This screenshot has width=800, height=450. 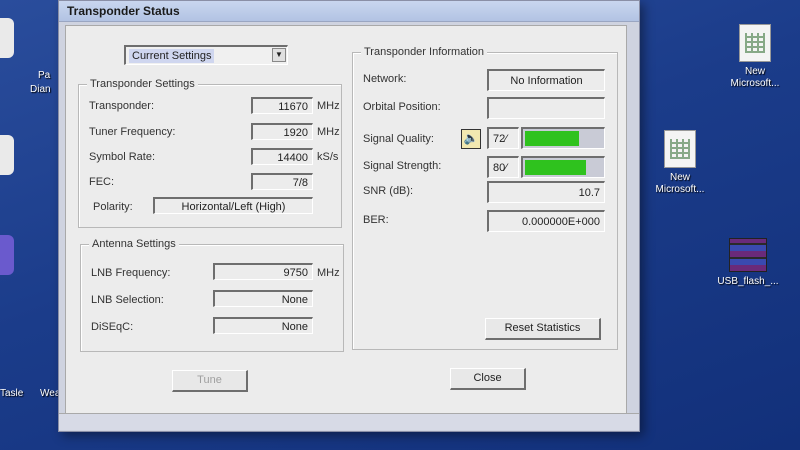 I want to click on view-select: Current Settings ▼, so click(x=206, y=55).